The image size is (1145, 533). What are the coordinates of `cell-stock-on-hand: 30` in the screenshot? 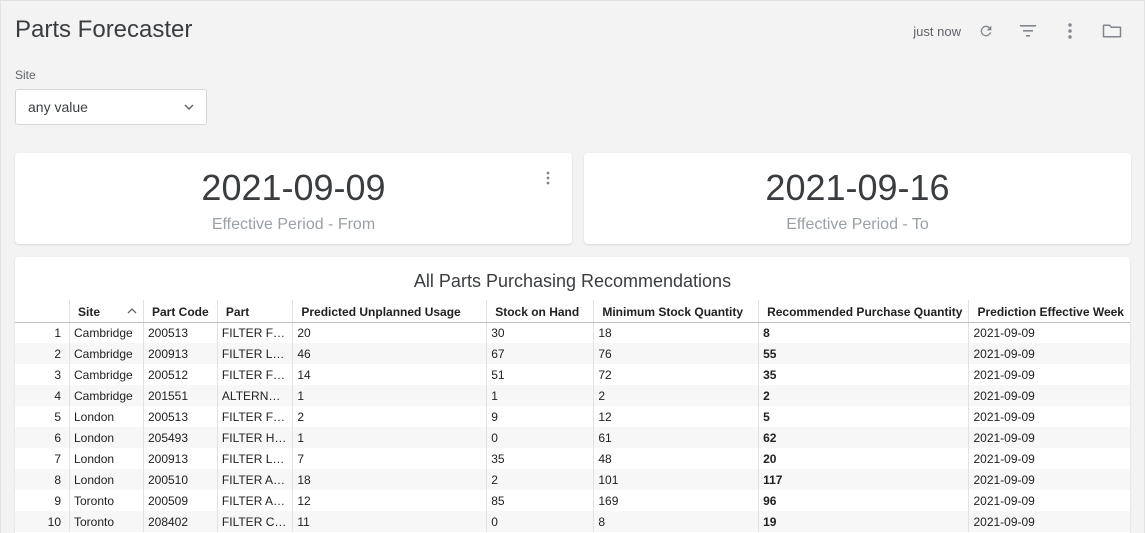 It's located at (540, 332).